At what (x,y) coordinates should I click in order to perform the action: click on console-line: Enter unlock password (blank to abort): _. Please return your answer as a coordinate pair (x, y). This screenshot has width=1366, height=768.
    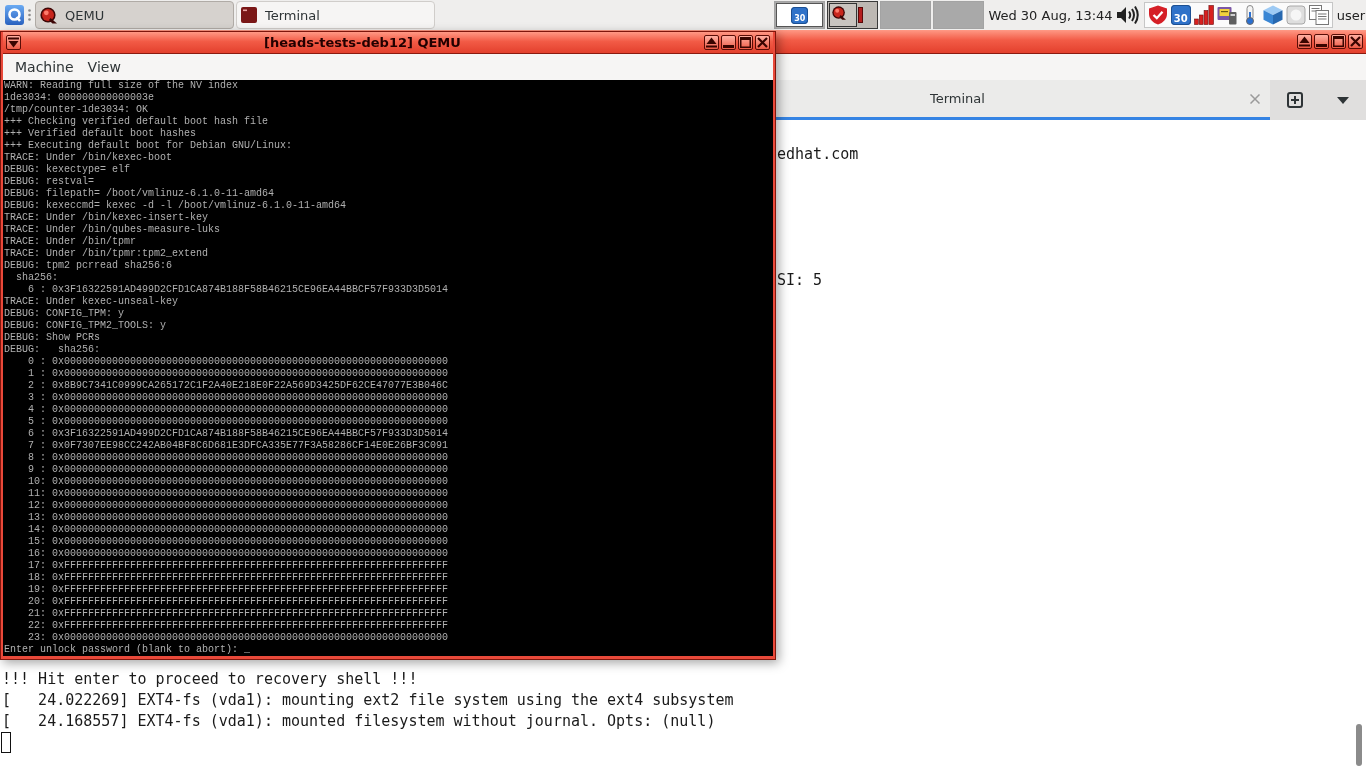
    Looking at the image, I should click on (127, 650).